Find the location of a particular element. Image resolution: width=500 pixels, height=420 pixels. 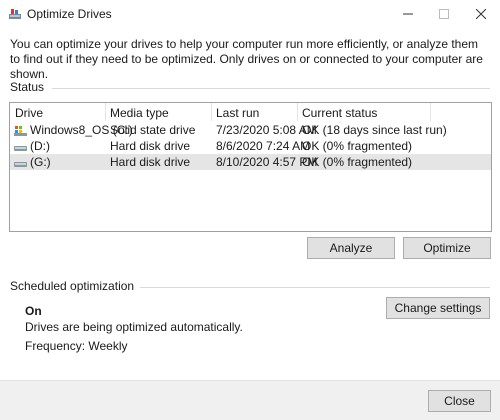

maximize-icon is located at coordinates (444, 14).